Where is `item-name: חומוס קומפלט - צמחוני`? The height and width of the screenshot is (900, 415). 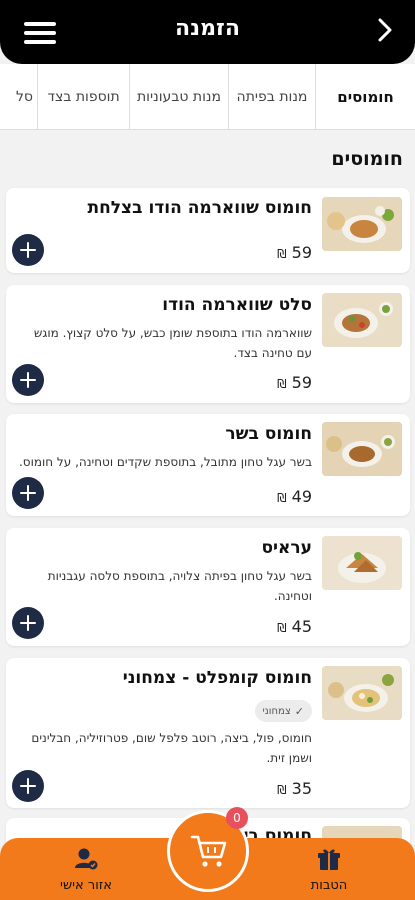
item-name: חומוס קומפלט - צמחוני is located at coordinates (217, 678).